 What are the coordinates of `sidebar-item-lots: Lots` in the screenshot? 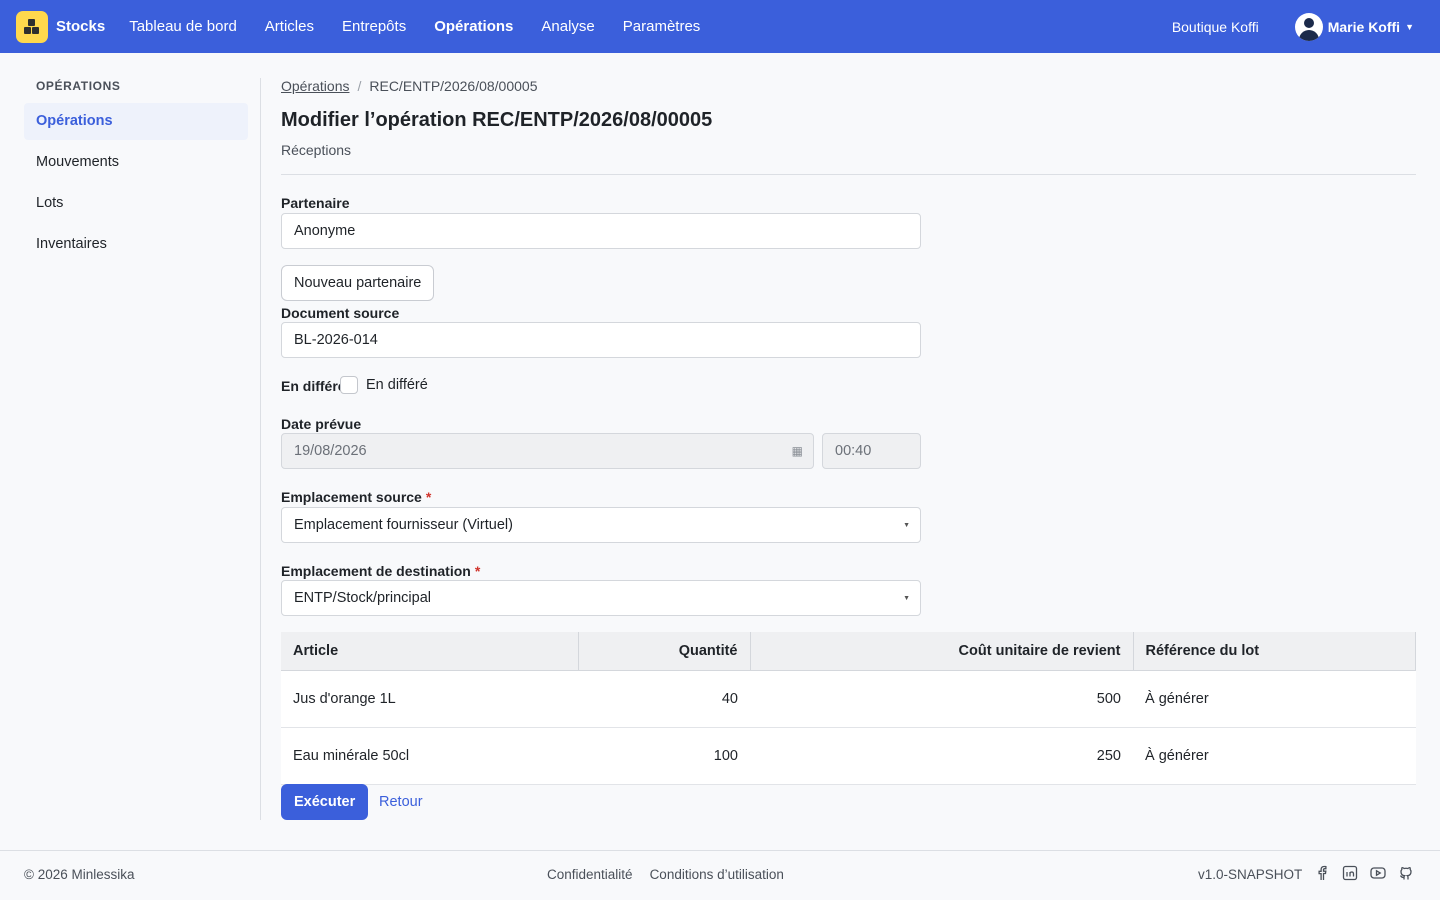 It's located at (136, 203).